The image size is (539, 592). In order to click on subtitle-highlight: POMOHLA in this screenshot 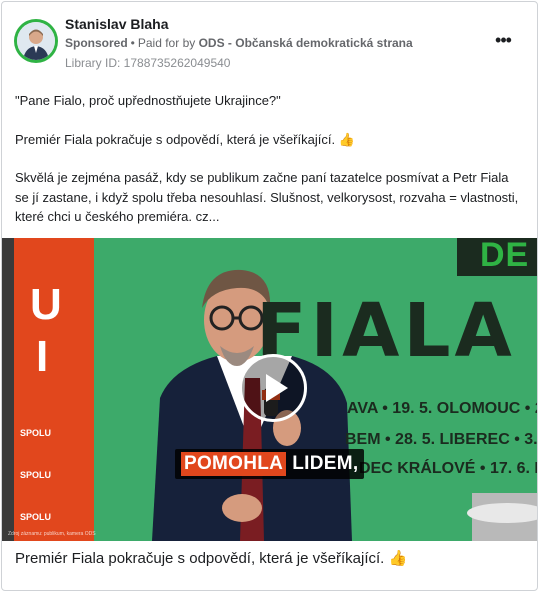, I will do `click(234, 464)`.